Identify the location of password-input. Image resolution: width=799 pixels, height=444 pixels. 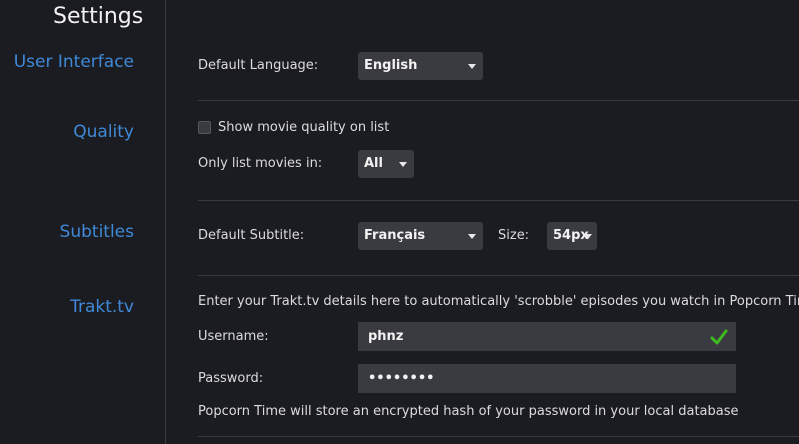
(547, 378).